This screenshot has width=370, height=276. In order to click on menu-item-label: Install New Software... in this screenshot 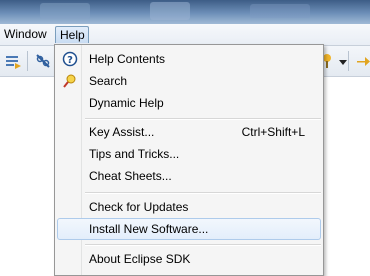, I will do `click(149, 229)`.